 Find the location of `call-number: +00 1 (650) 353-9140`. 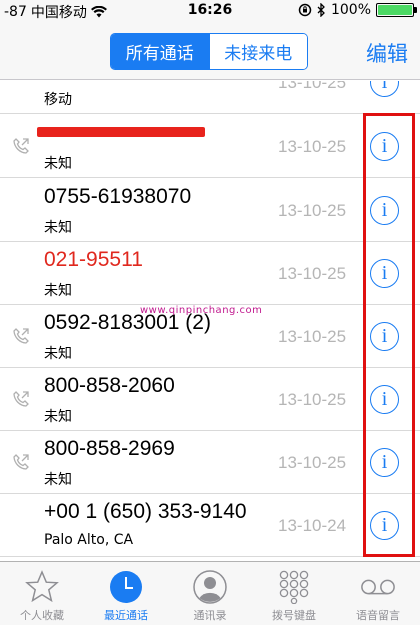

call-number: +00 1 (650) 353-9140 is located at coordinates (145, 511).